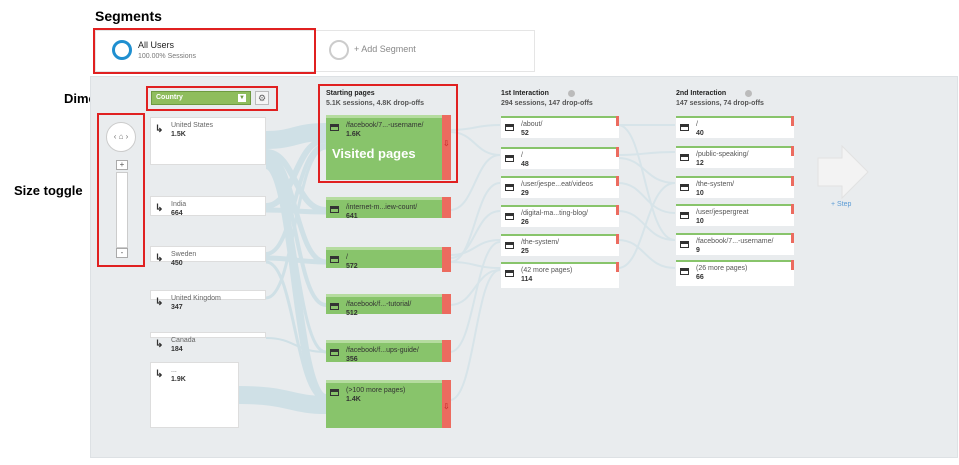  What do you see at coordinates (554, 213) in the screenshot?
I see `page-name: /digital-ma...ting-blog/` at bounding box center [554, 213].